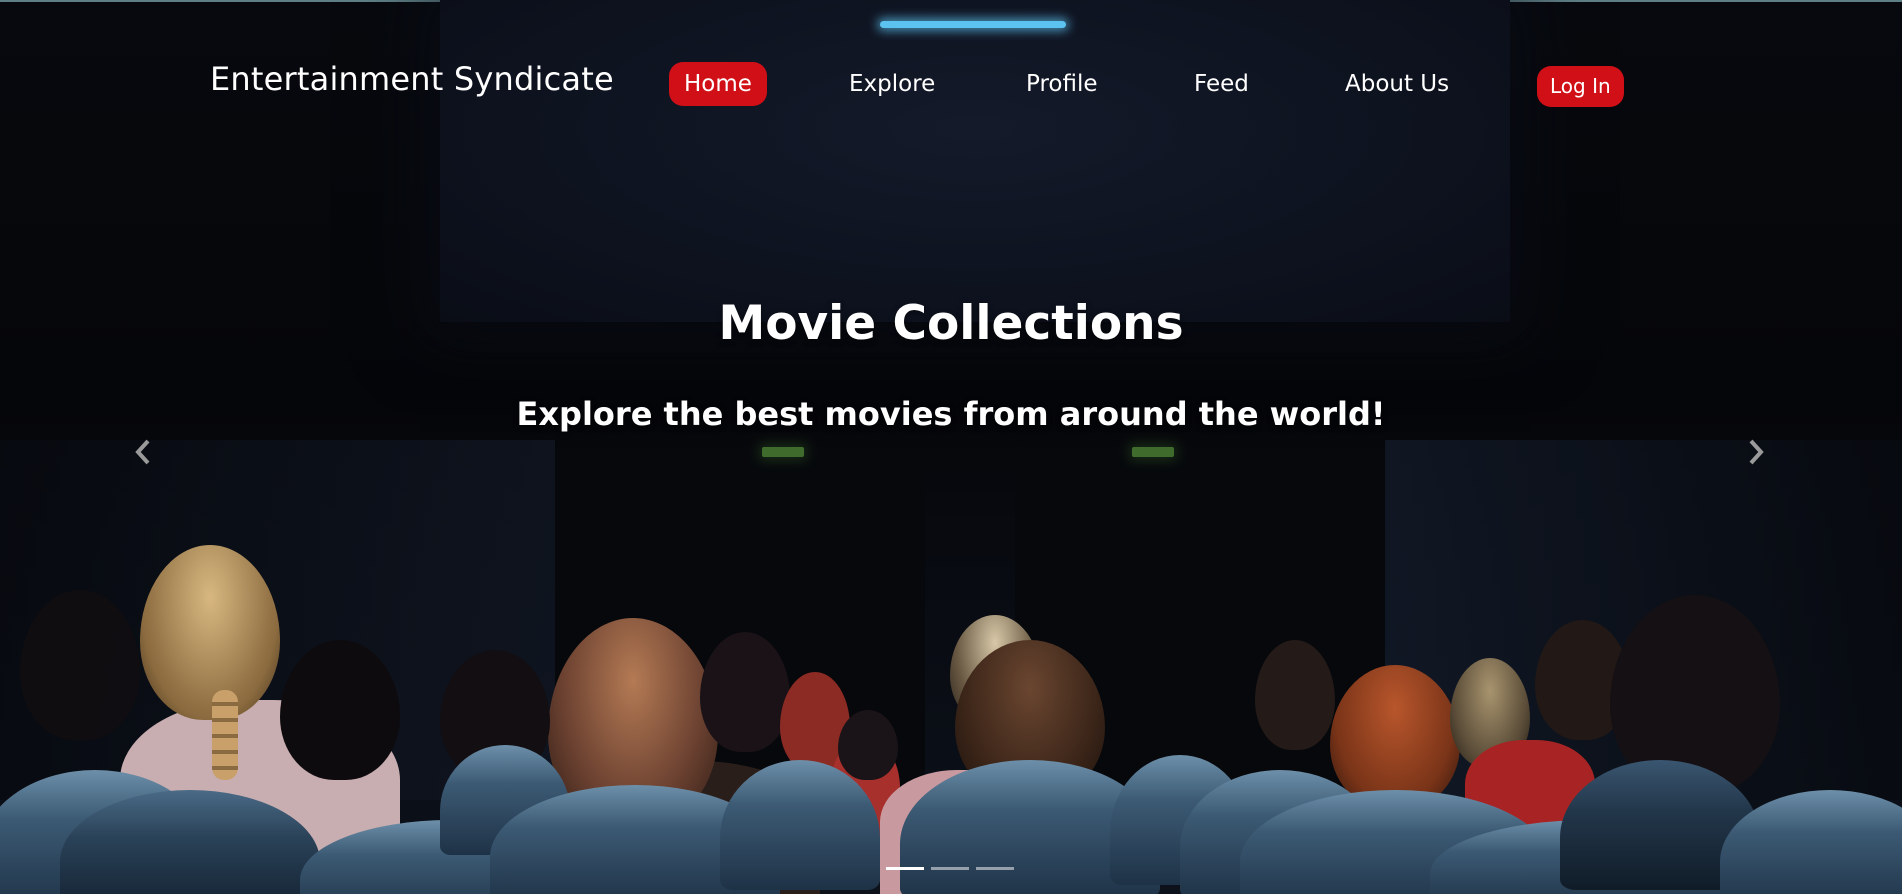 The width and height of the screenshot is (1902, 894). Describe the element at coordinates (1221, 84) in the screenshot. I see `nav-item-feed: Feed` at that location.